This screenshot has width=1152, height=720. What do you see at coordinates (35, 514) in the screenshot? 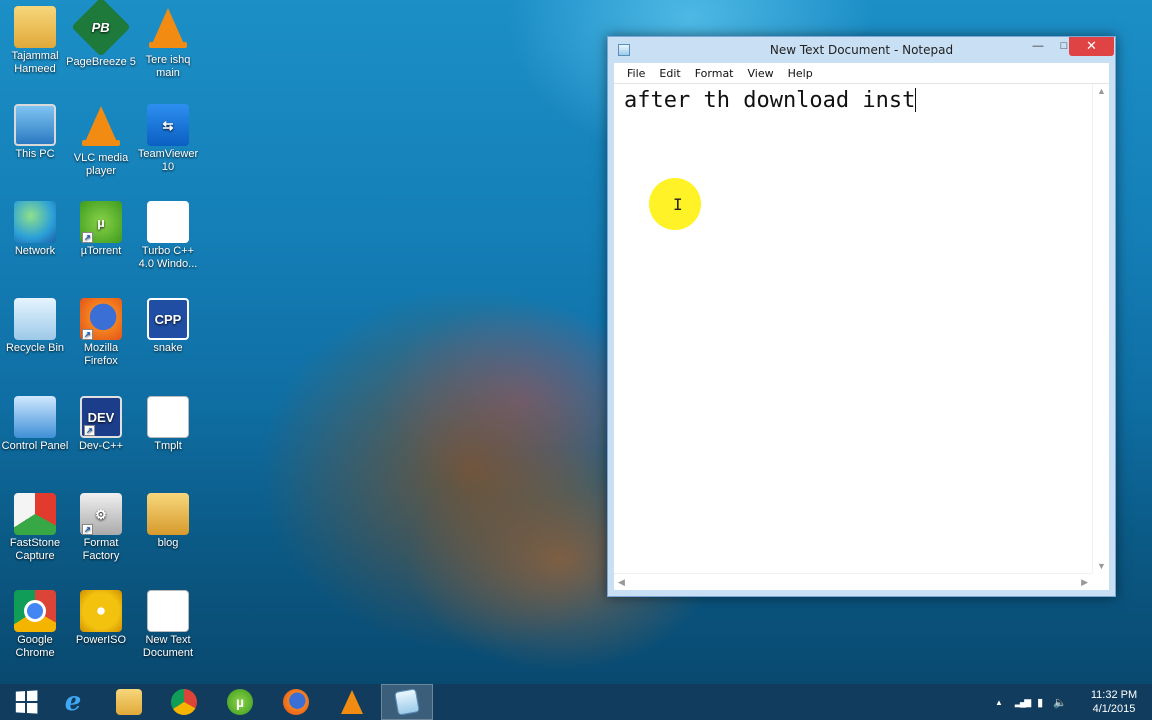
I see `faststone-icon` at bounding box center [35, 514].